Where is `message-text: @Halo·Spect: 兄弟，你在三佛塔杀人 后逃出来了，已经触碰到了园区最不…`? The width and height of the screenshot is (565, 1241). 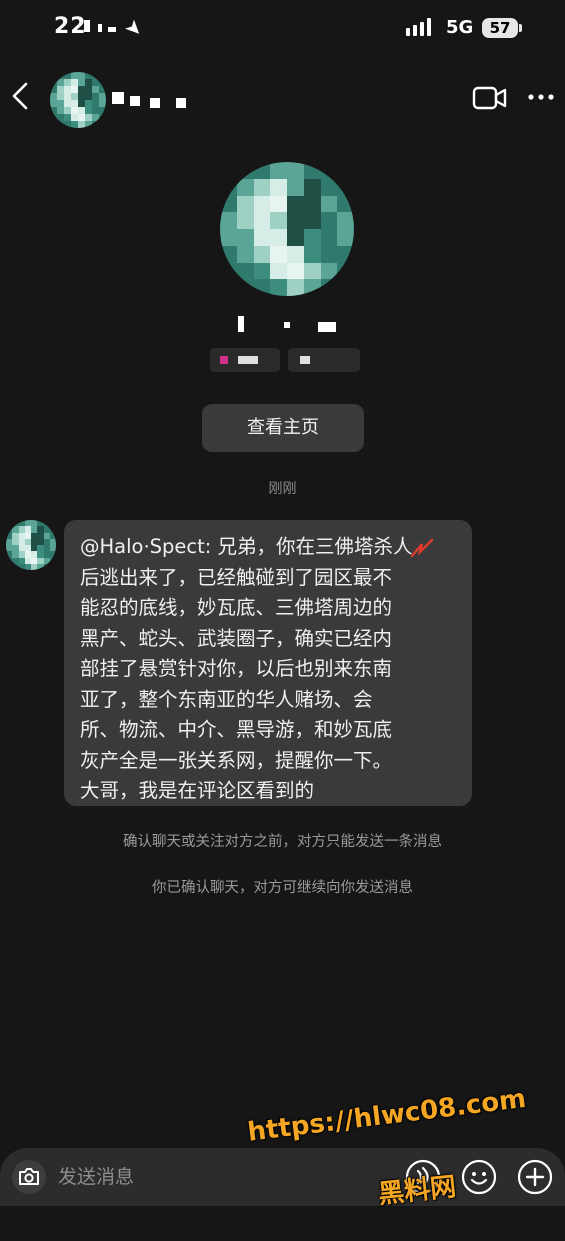
message-text: @Halo·Spect: 兄弟，你在三佛塔杀人 后逃出来了，已经触碰到了园区最不… is located at coordinates (246, 668).